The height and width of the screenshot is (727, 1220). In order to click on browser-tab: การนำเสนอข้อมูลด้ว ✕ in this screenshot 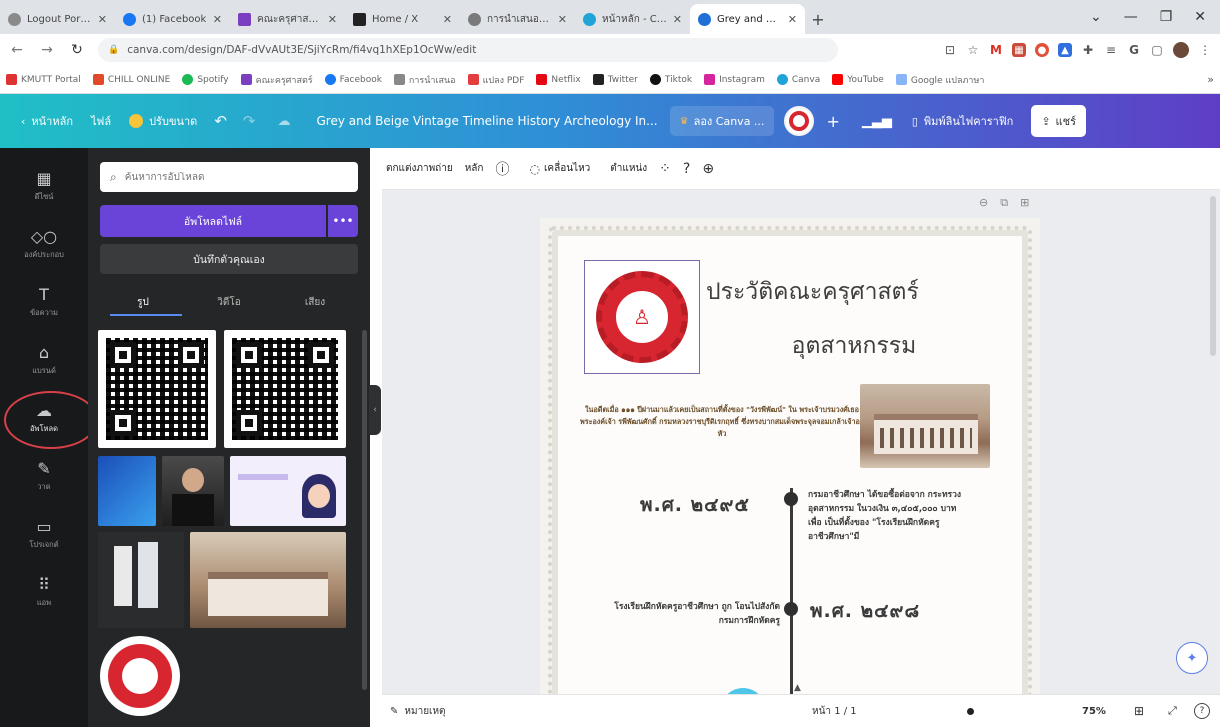, I will do `click(517, 19)`.